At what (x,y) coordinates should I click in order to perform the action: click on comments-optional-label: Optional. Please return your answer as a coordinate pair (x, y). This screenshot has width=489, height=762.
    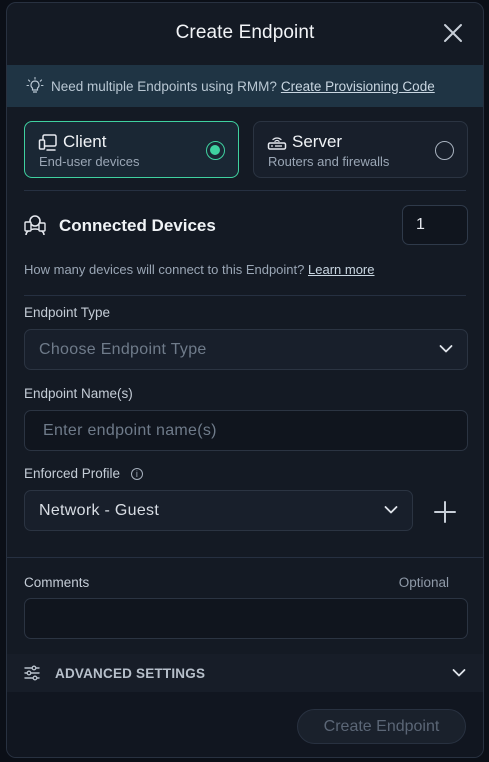
    Looking at the image, I should click on (423, 582).